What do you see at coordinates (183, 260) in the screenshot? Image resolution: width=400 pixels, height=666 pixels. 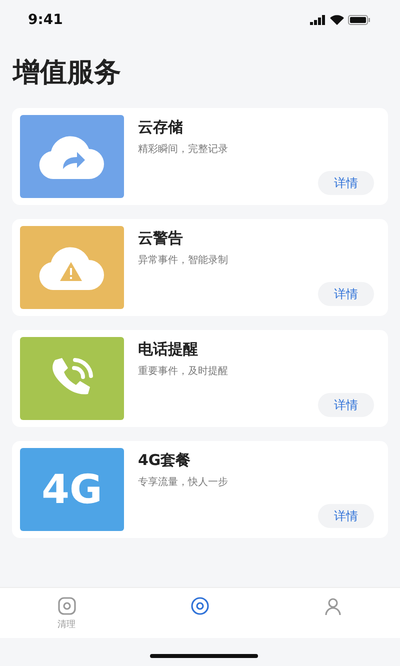 I see `service-subtitle: 异常事件，智能录制` at bounding box center [183, 260].